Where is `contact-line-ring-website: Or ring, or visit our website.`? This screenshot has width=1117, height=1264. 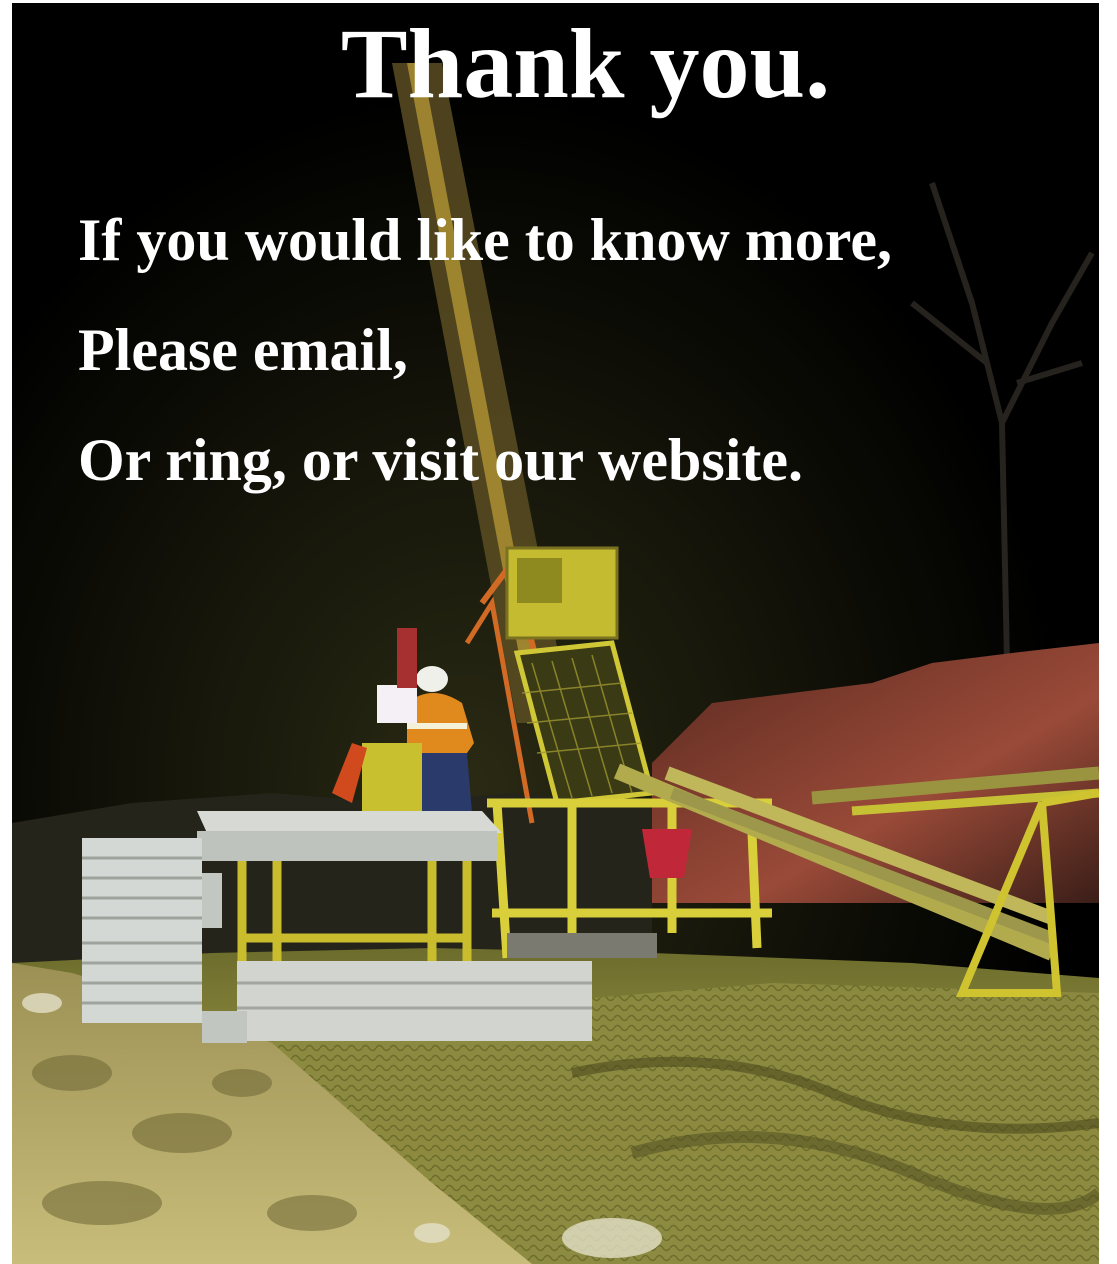 contact-line-ring-website: Or ring, or visit our website. is located at coordinates (440, 460).